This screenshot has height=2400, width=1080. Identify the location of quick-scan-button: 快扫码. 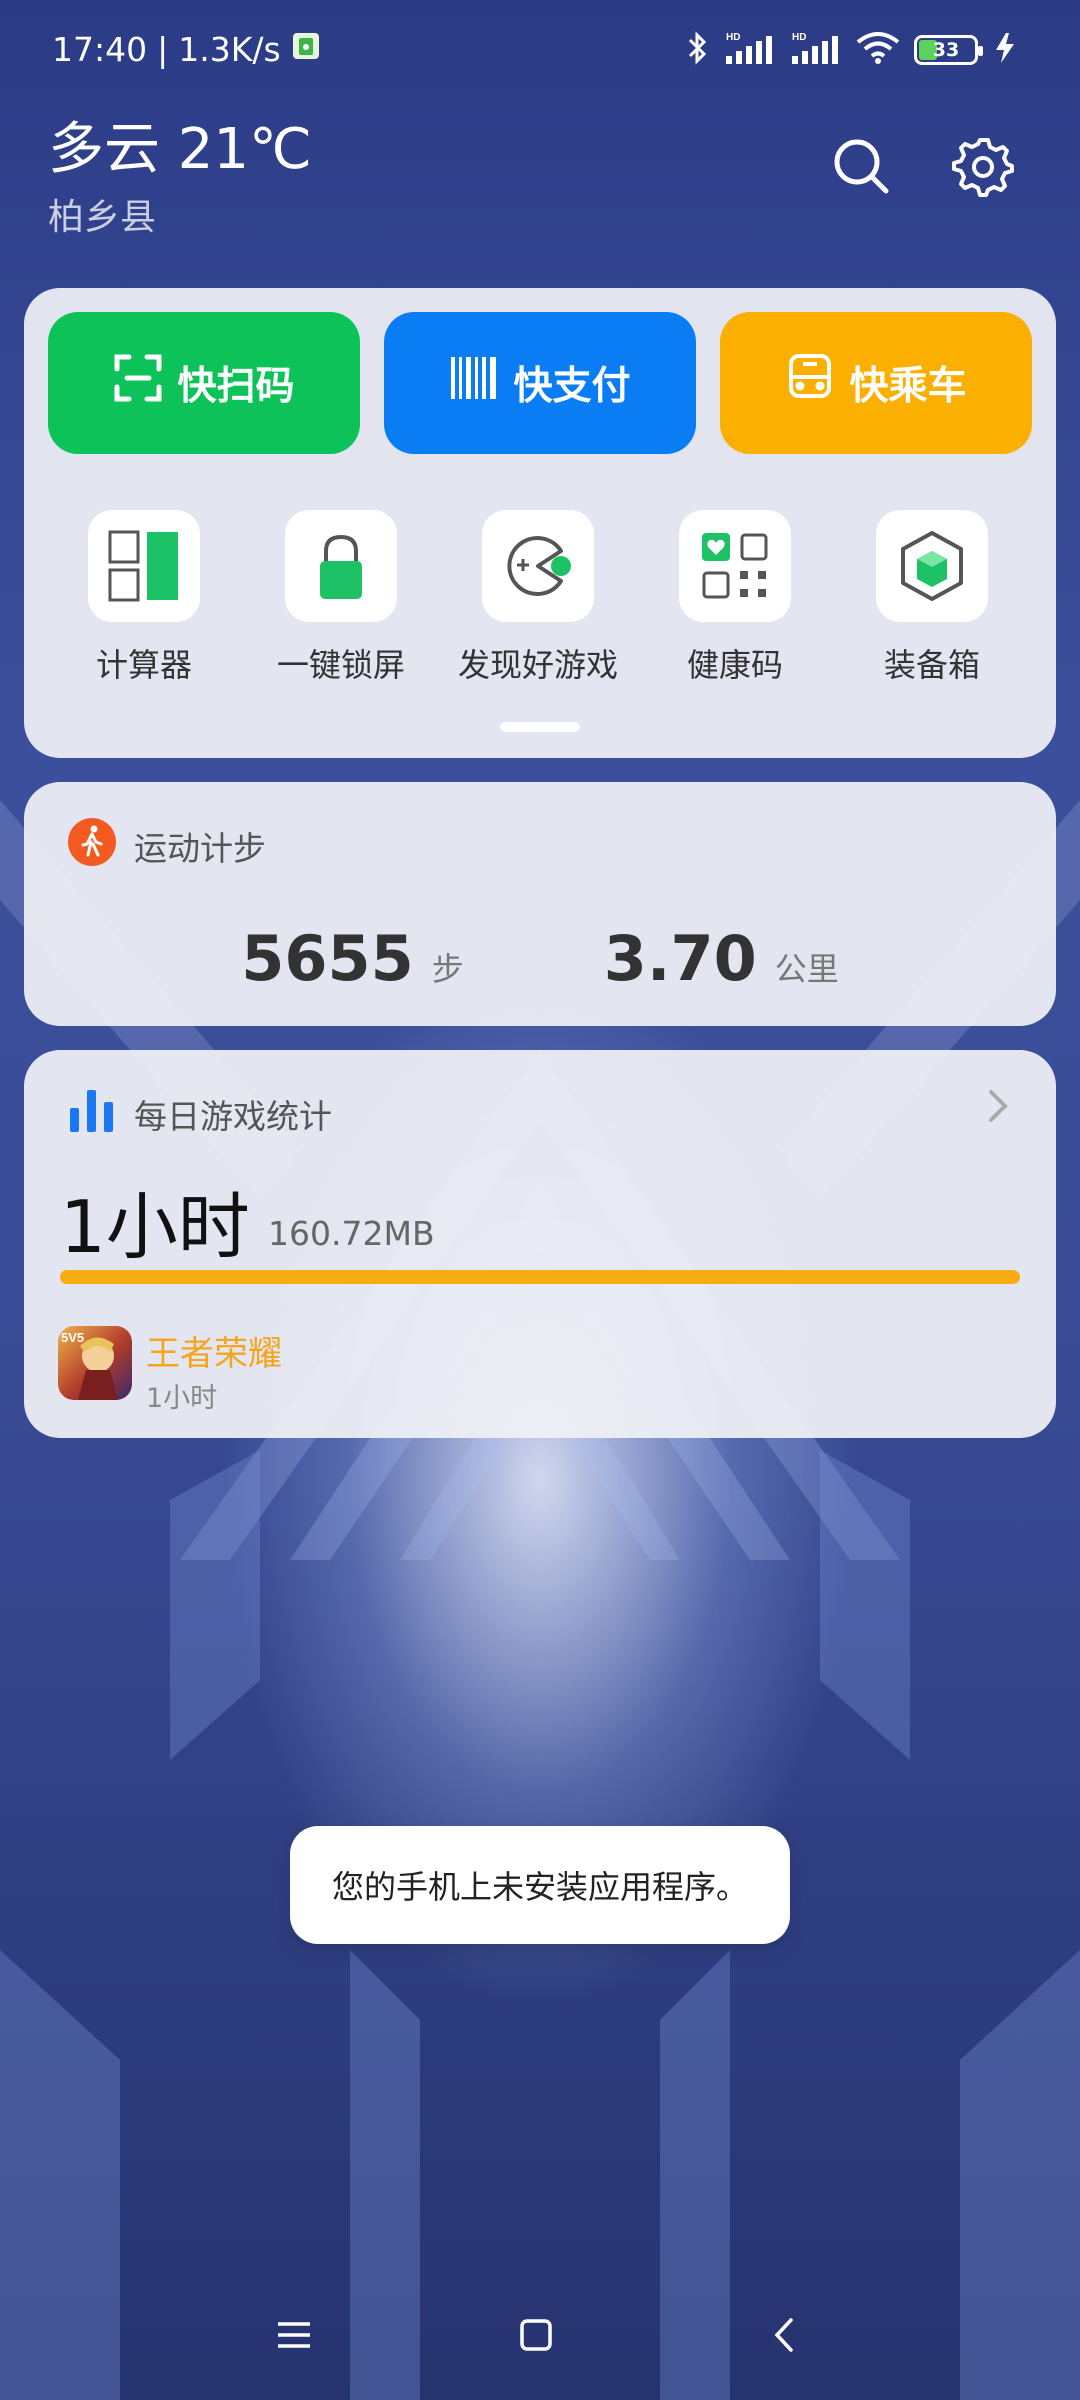
(204, 383).